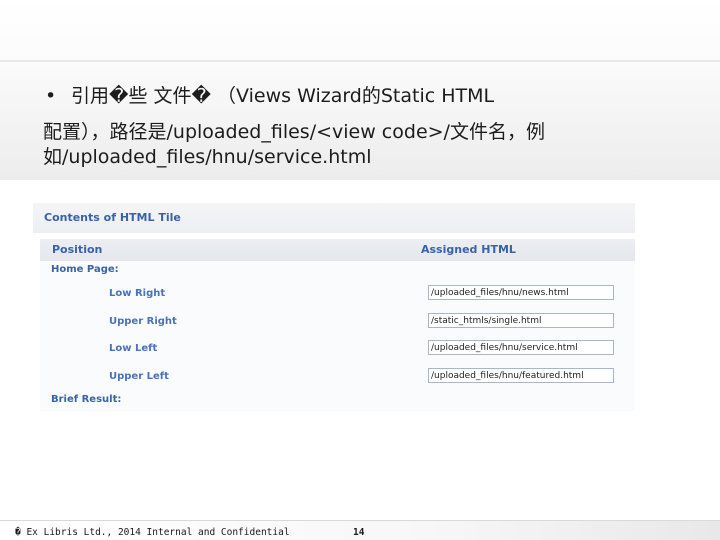 The width and height of the screenshot is (720, 540). What do you see at coordinates (207, 157) in the screenshot?
I see `bullet-text-line-3: 如/uploaded_files/hnu/service.html` at bounding box center [207, 157].